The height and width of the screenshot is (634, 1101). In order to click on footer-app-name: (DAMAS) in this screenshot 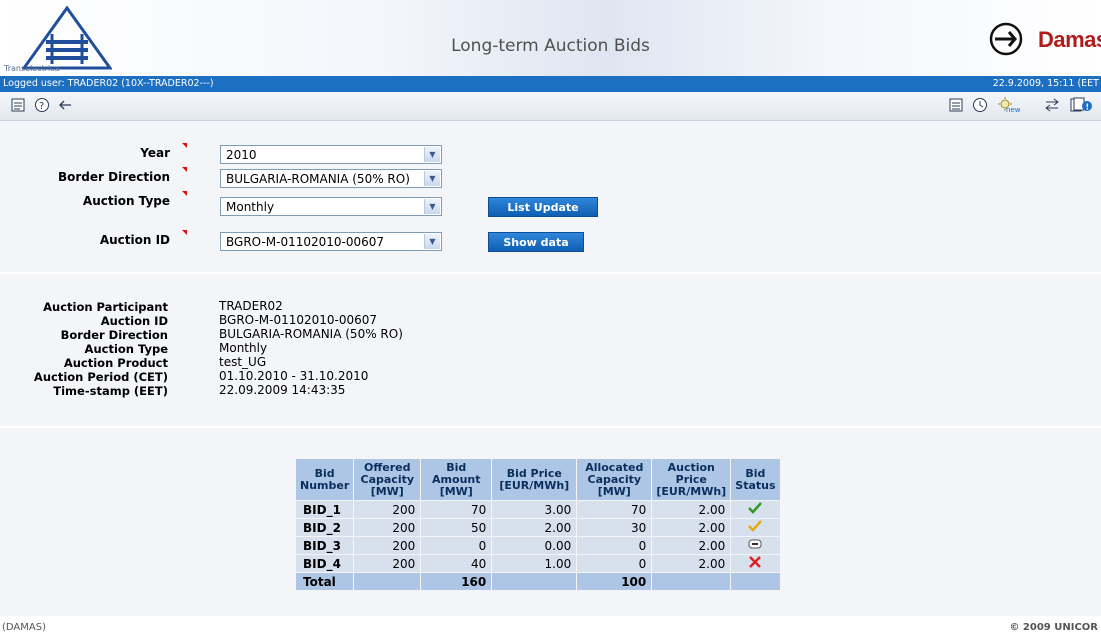, I will do `click(24, 627)`.